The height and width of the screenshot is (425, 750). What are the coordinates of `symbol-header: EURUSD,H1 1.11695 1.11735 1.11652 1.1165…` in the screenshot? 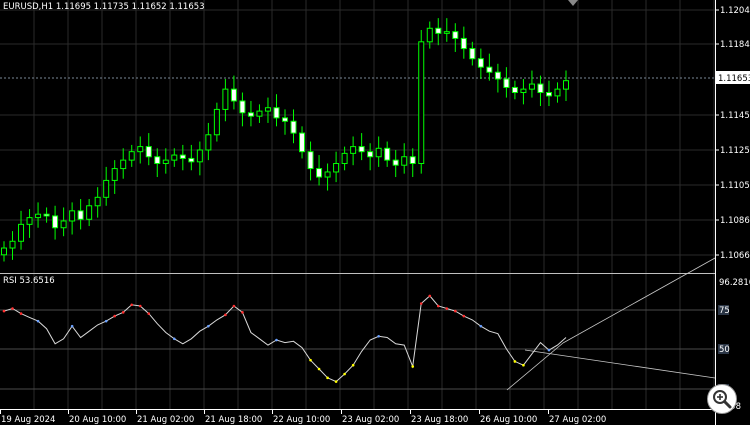 It's located at (104, 7).